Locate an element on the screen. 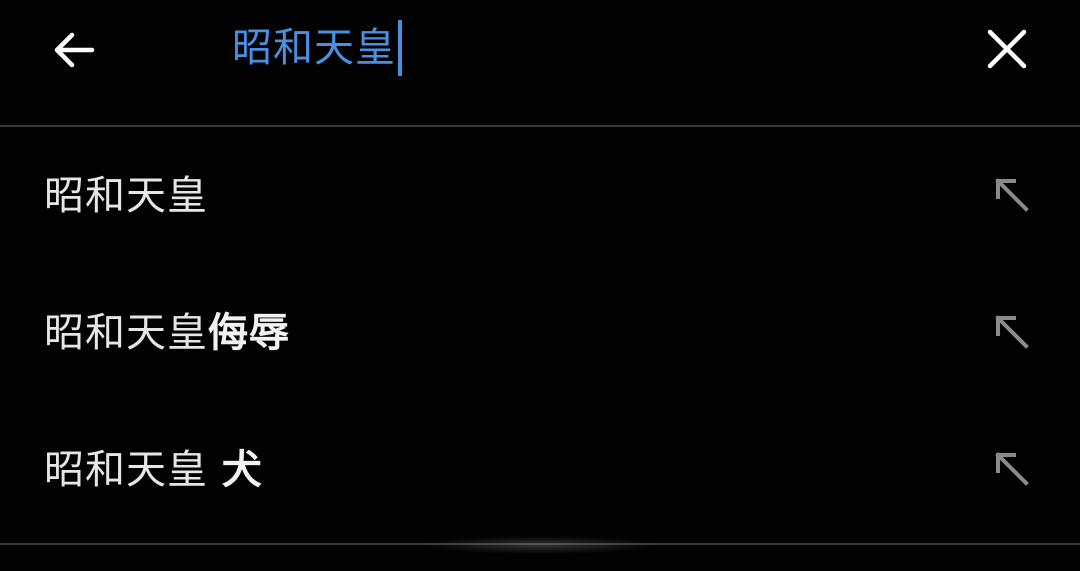 The width and height of the screenshot is (1080, 571). clear-search-button is located at coordinates (1007, 49).